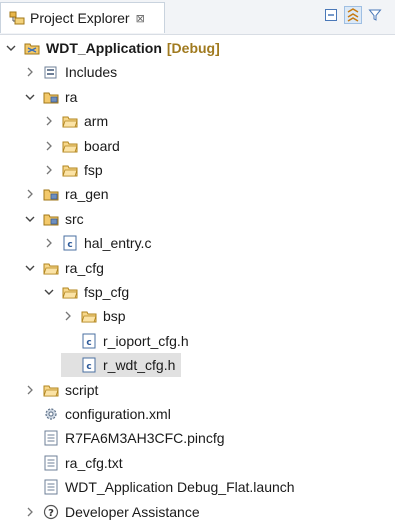 The height and width of the screenshot is (528, 395). I want to click on tree-item-fsp-cfg: fsp_cfg, so click(85, 292).